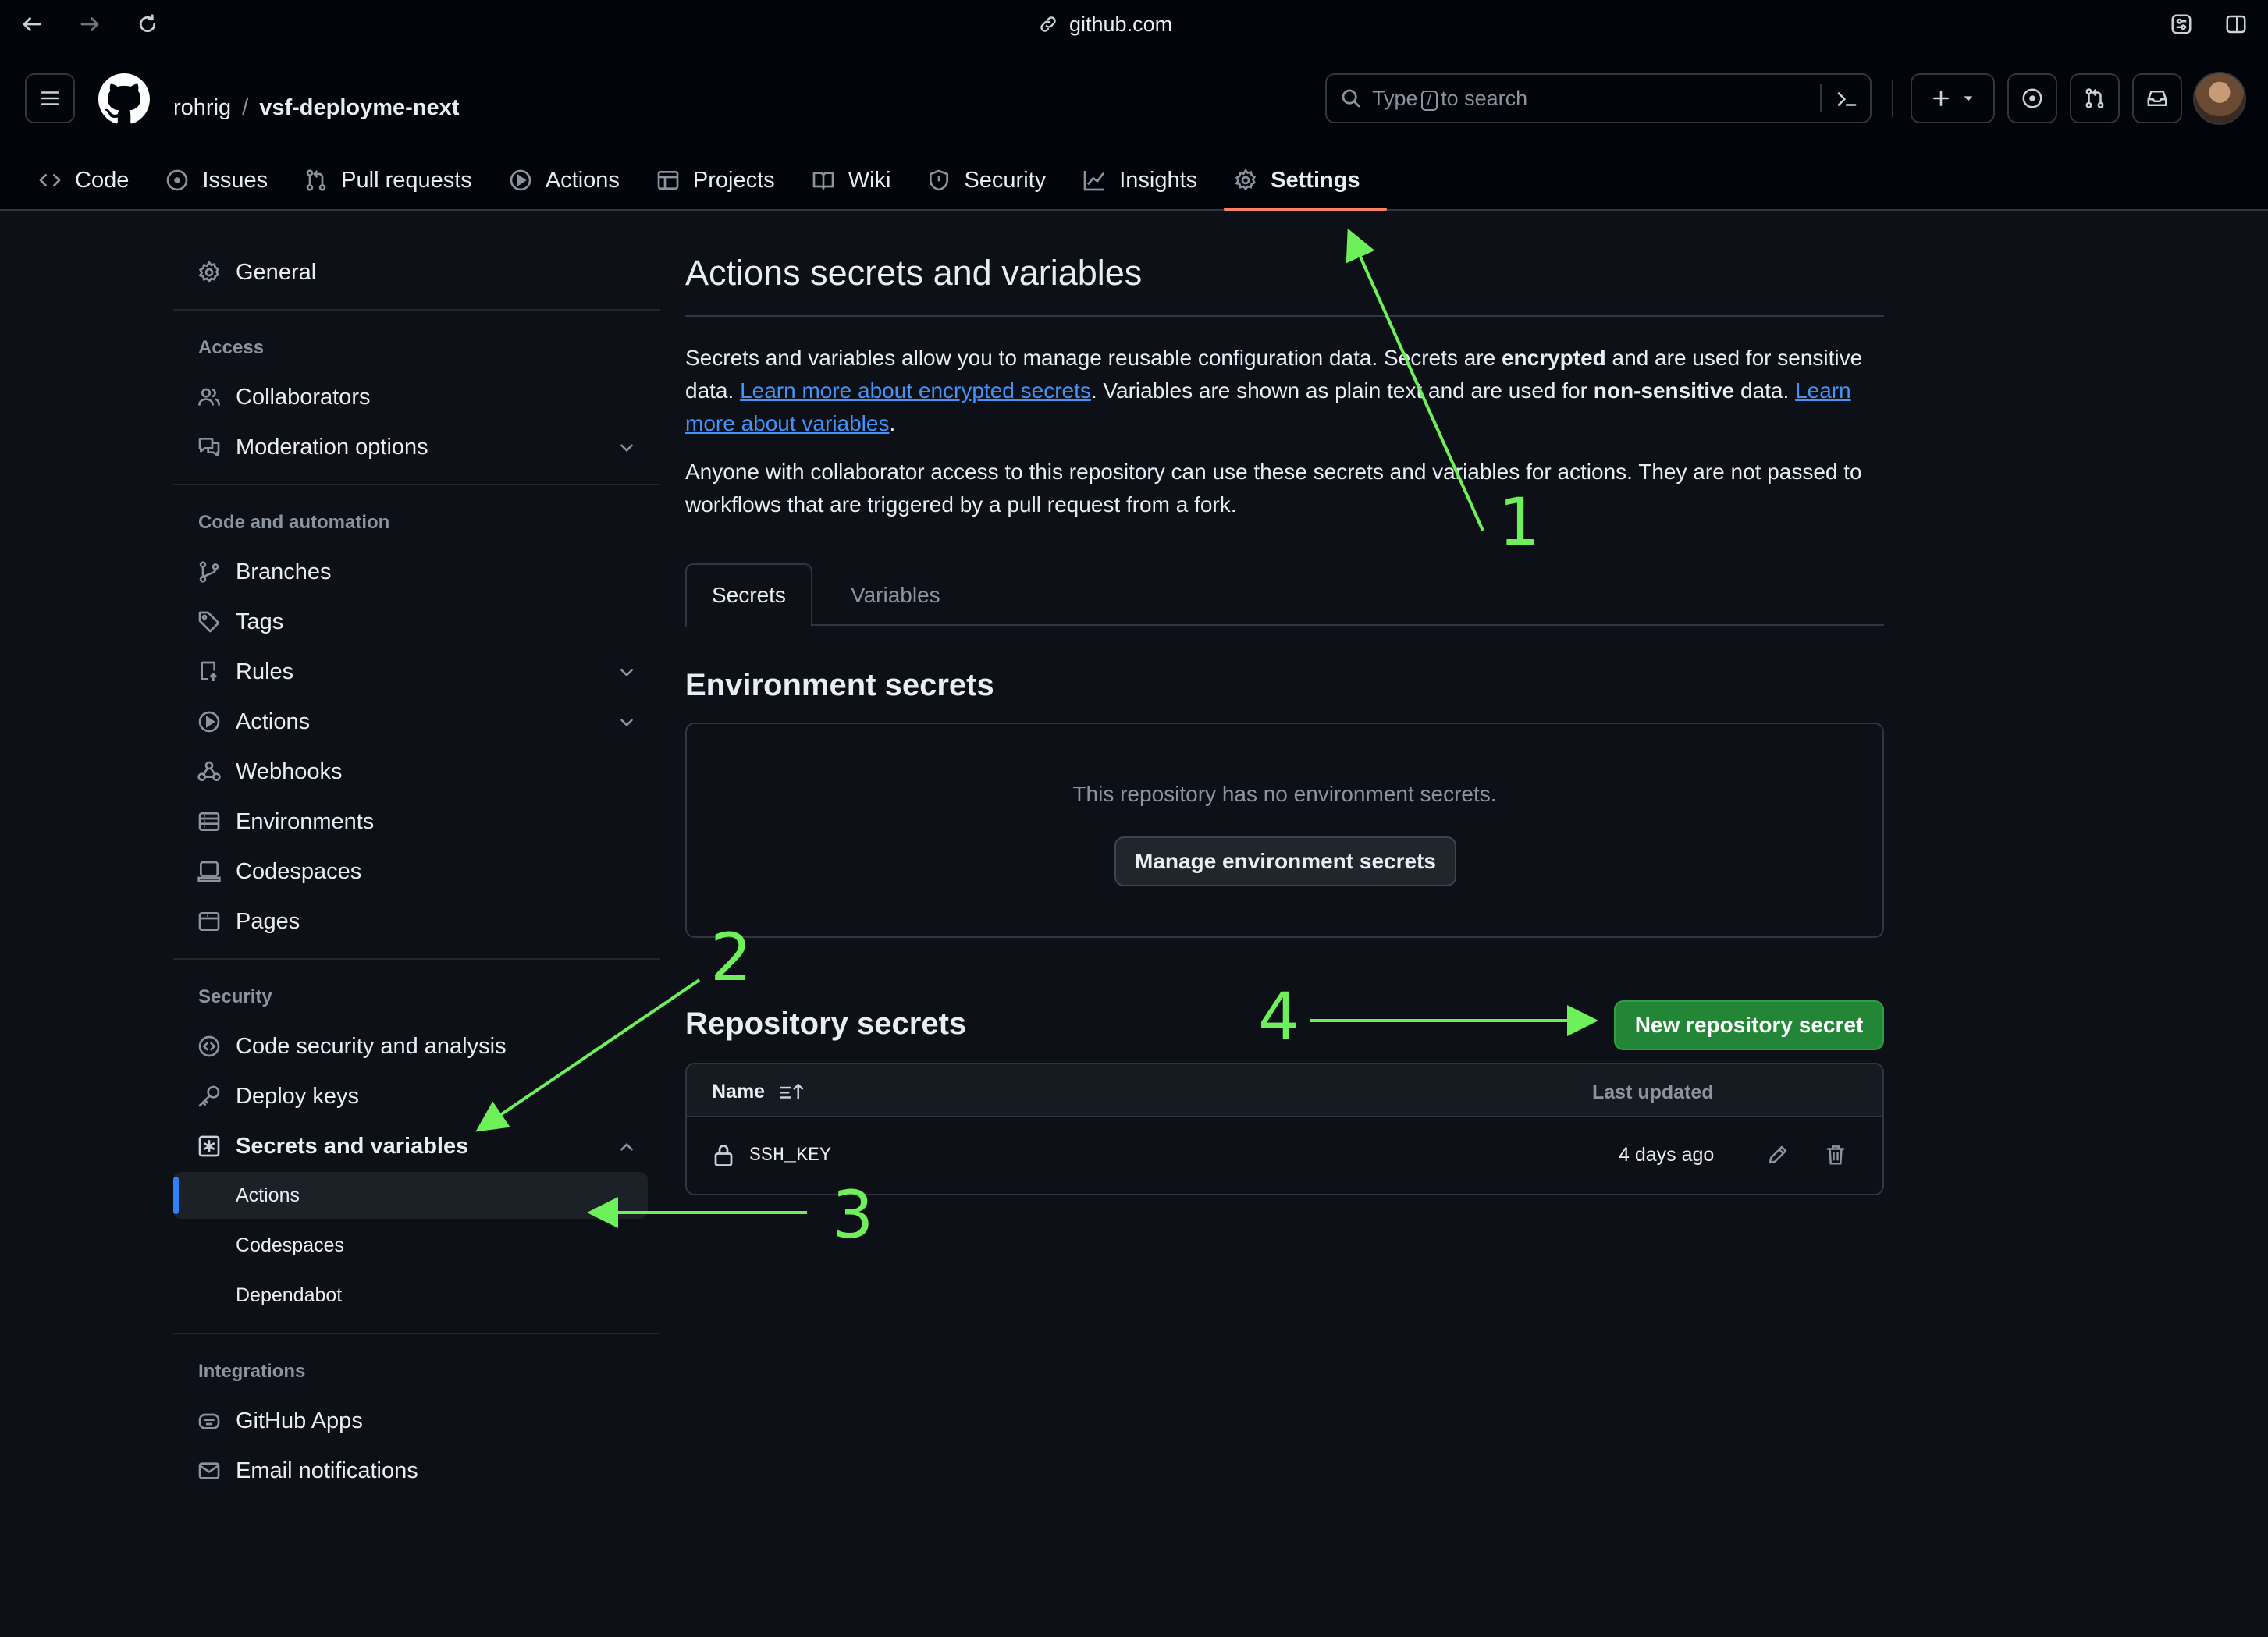 The image size is (2268, 1637). What do you see at coordinates (1279, 1016) in the screenshot?
I see `annotation-number-4: 4` at bounding box center [1279, 1016].